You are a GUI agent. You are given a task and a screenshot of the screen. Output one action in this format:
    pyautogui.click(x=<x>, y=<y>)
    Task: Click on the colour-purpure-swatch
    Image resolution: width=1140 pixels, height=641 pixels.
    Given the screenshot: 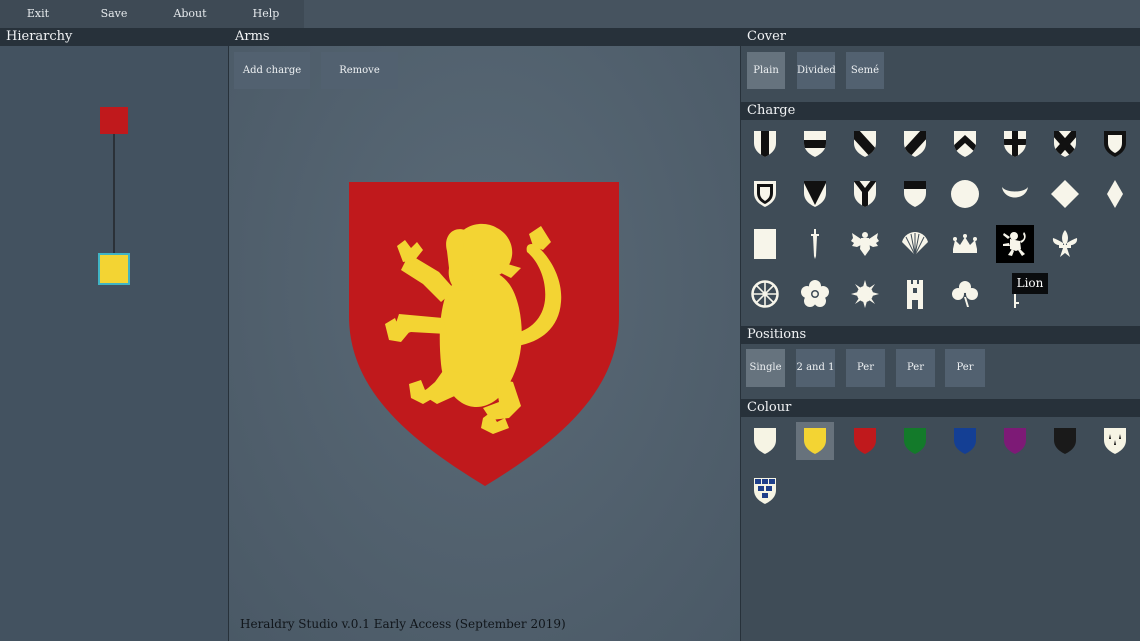 What is the action you would take?
    pyautogui.click(x=1015, y=441)
    